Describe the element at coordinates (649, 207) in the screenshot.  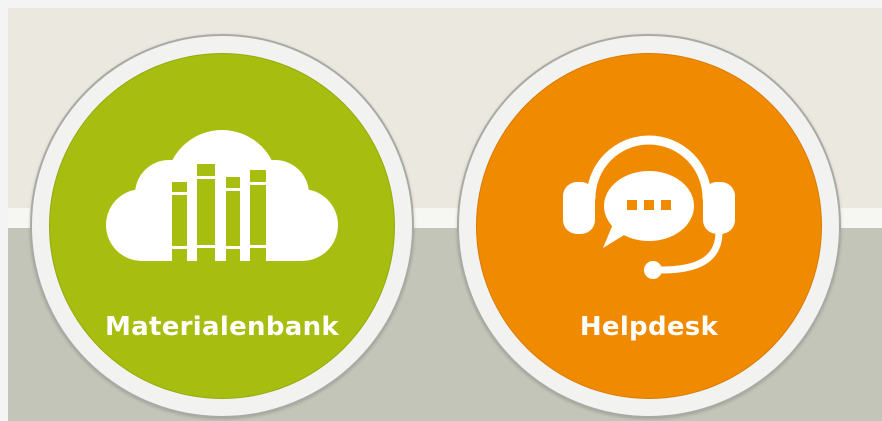
I see `headset-chat-icon` at that location.